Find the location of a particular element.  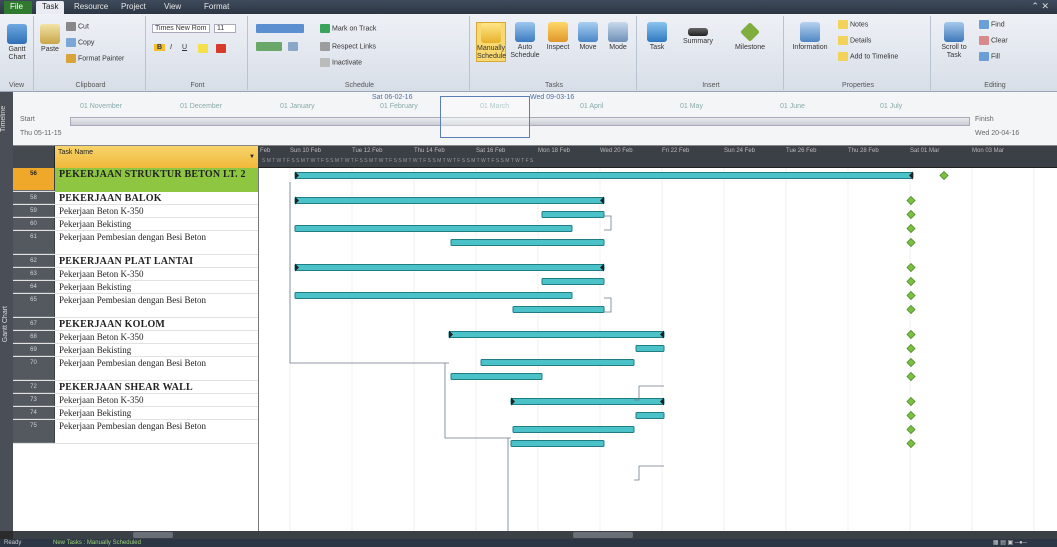

link-buttons is located at coordinates (270, 46).